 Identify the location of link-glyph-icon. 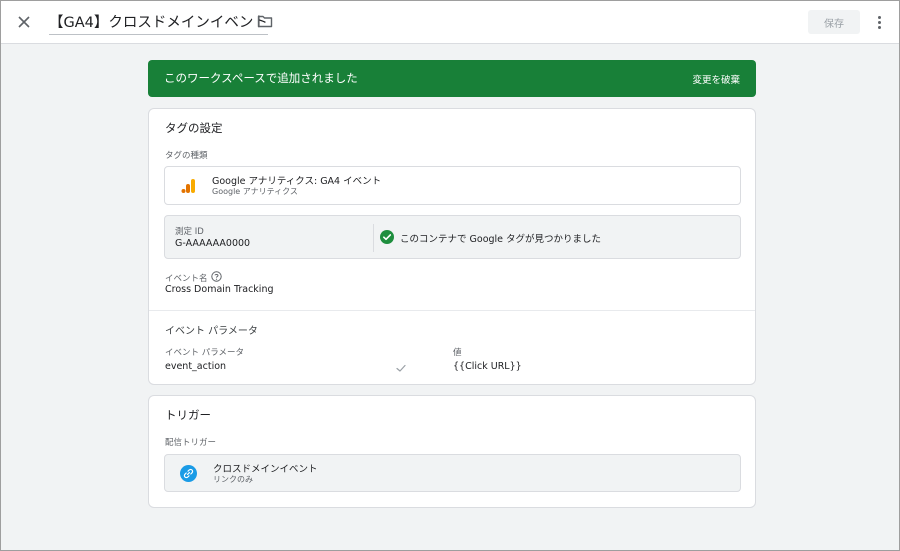
(188, 473).